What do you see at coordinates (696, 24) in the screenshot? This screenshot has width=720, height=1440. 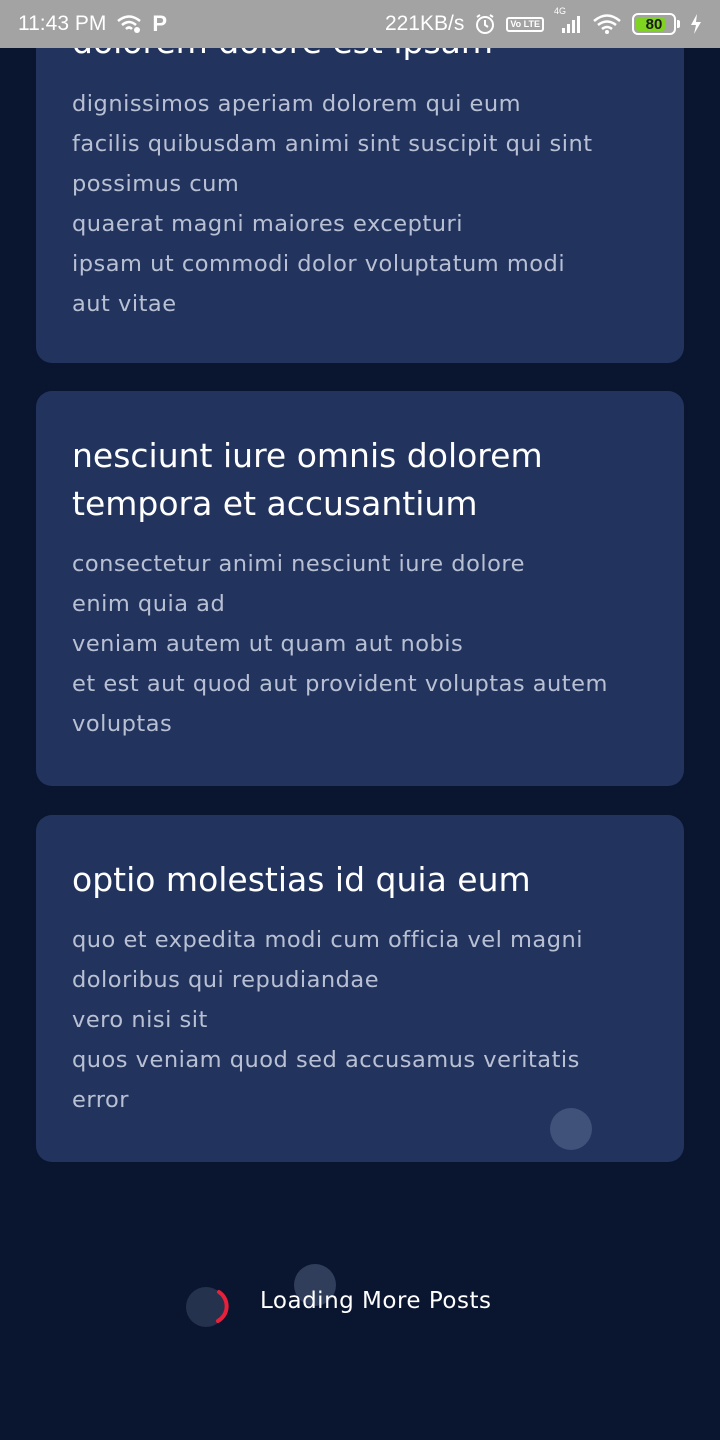 I see `charging-icon` at bounding box center [696, 24].